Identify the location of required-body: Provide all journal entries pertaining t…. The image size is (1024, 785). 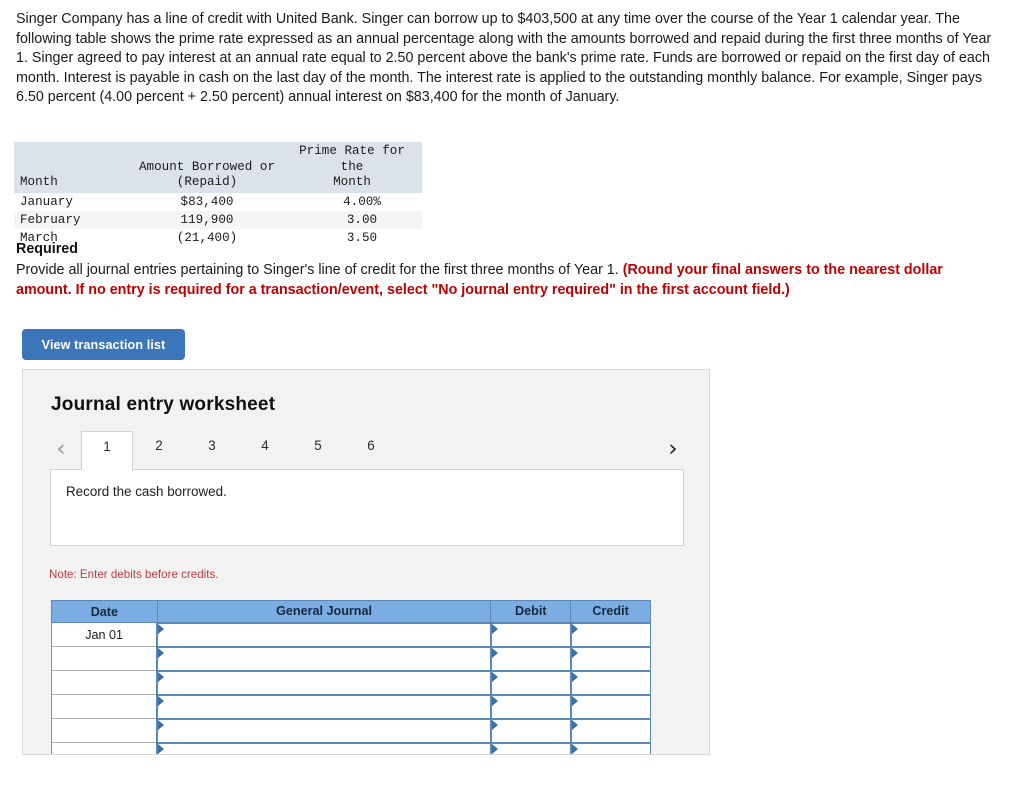
(501, 280).